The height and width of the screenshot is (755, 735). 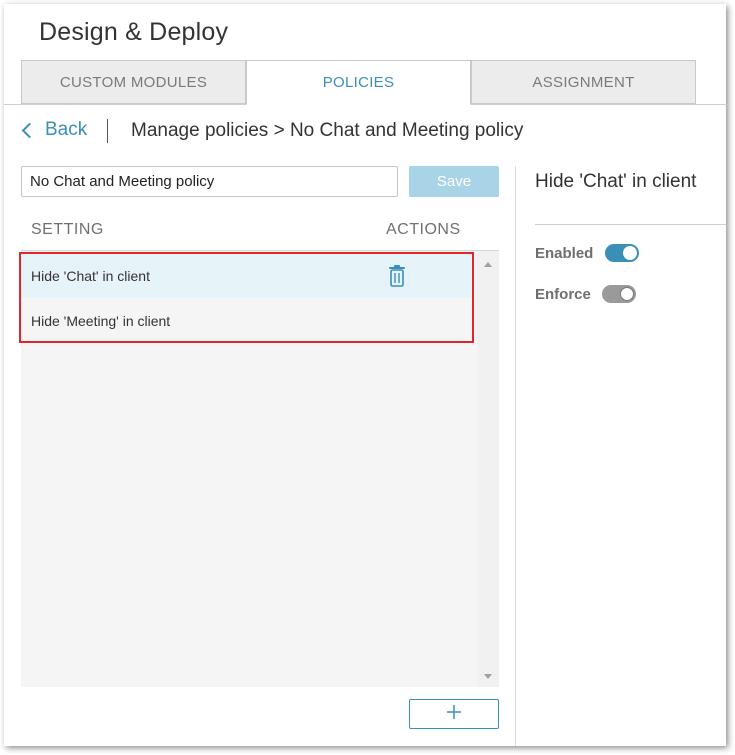 What do you see at coordinates (67, 229) in the screenshot?
I see `column-header-setting: SETTING` at bounding box center [67, 229].